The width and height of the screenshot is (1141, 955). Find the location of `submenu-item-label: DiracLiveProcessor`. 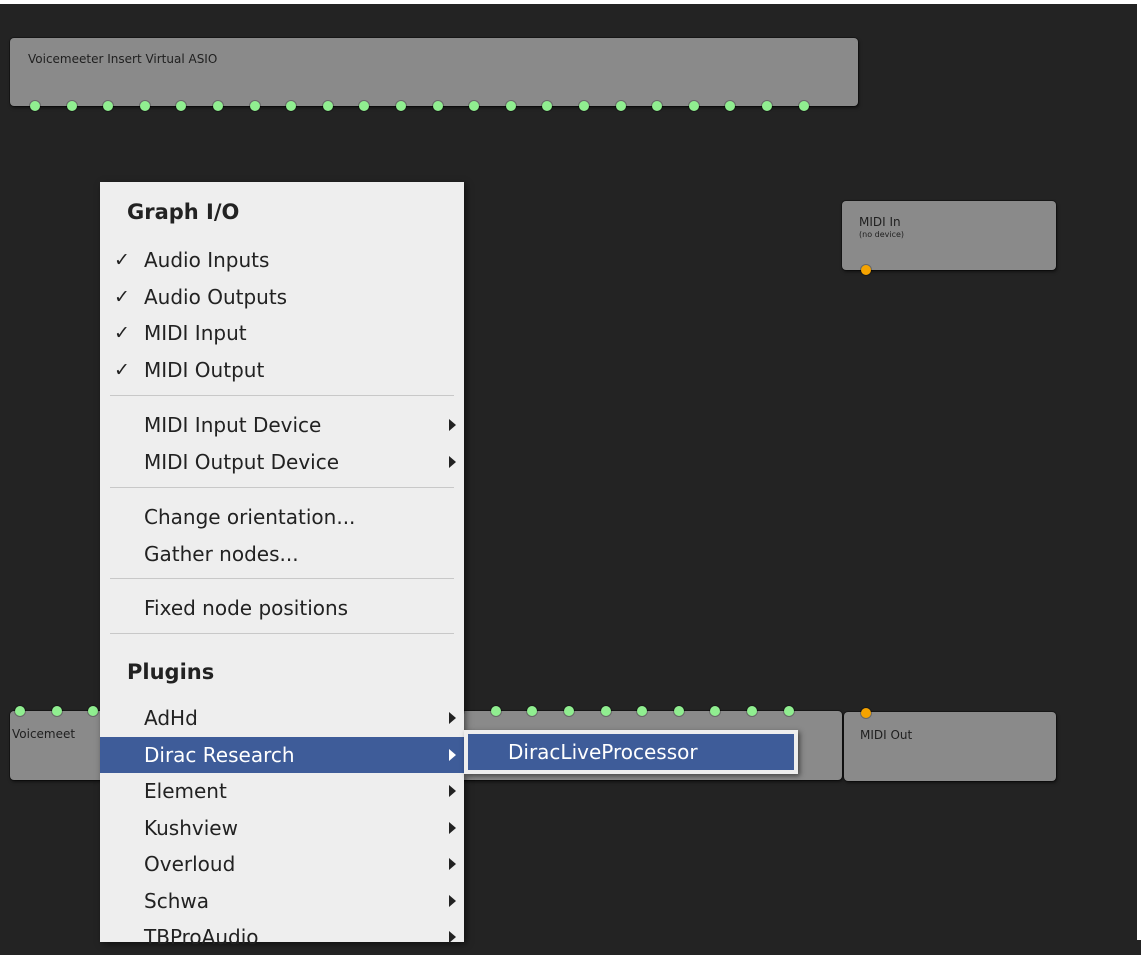

submenu-item-label: DiracLiveProcessor is located at coordinates (603, 752).